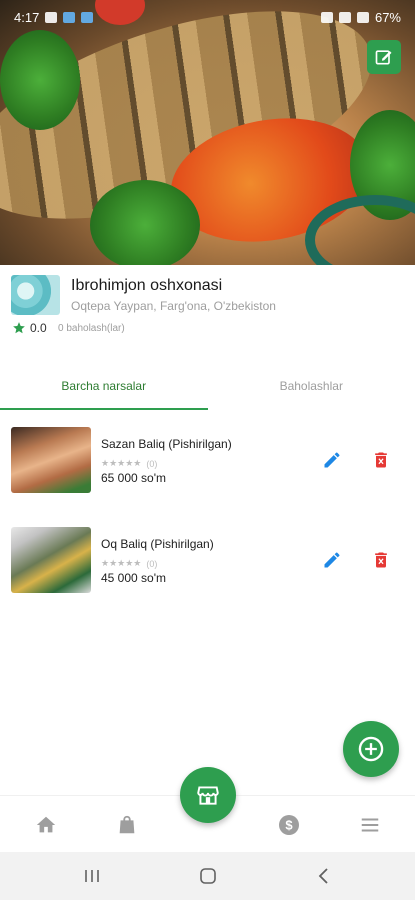 This screenshot has width=415, height=900. I want to click on status-bar: 4:17 67%, so click(207, 17).